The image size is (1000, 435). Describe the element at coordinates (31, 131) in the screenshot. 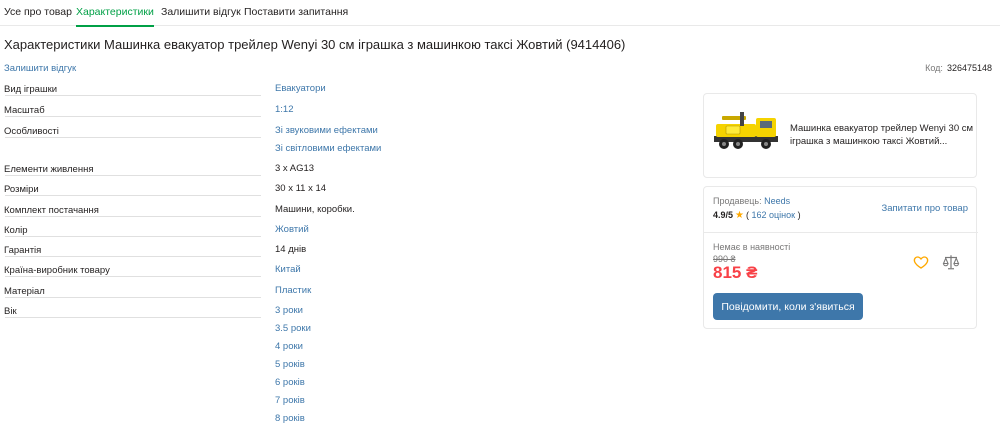

I see `spec-name: Особливості` at that location.